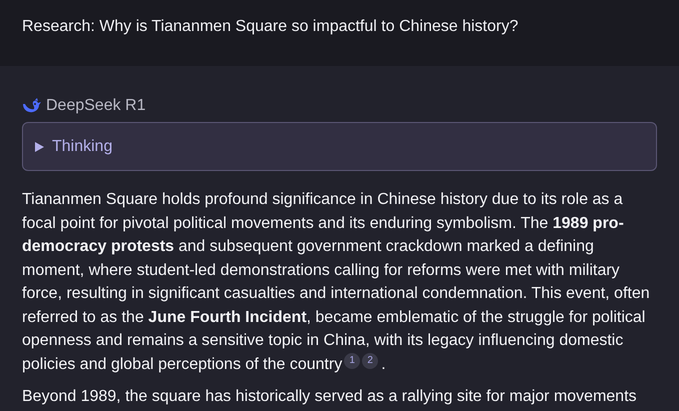 The height and width of the screenshot is (411, 679). Describe the element at coordinates (39, 147) in the screenshot. I see `caret-right-icon` at that location.